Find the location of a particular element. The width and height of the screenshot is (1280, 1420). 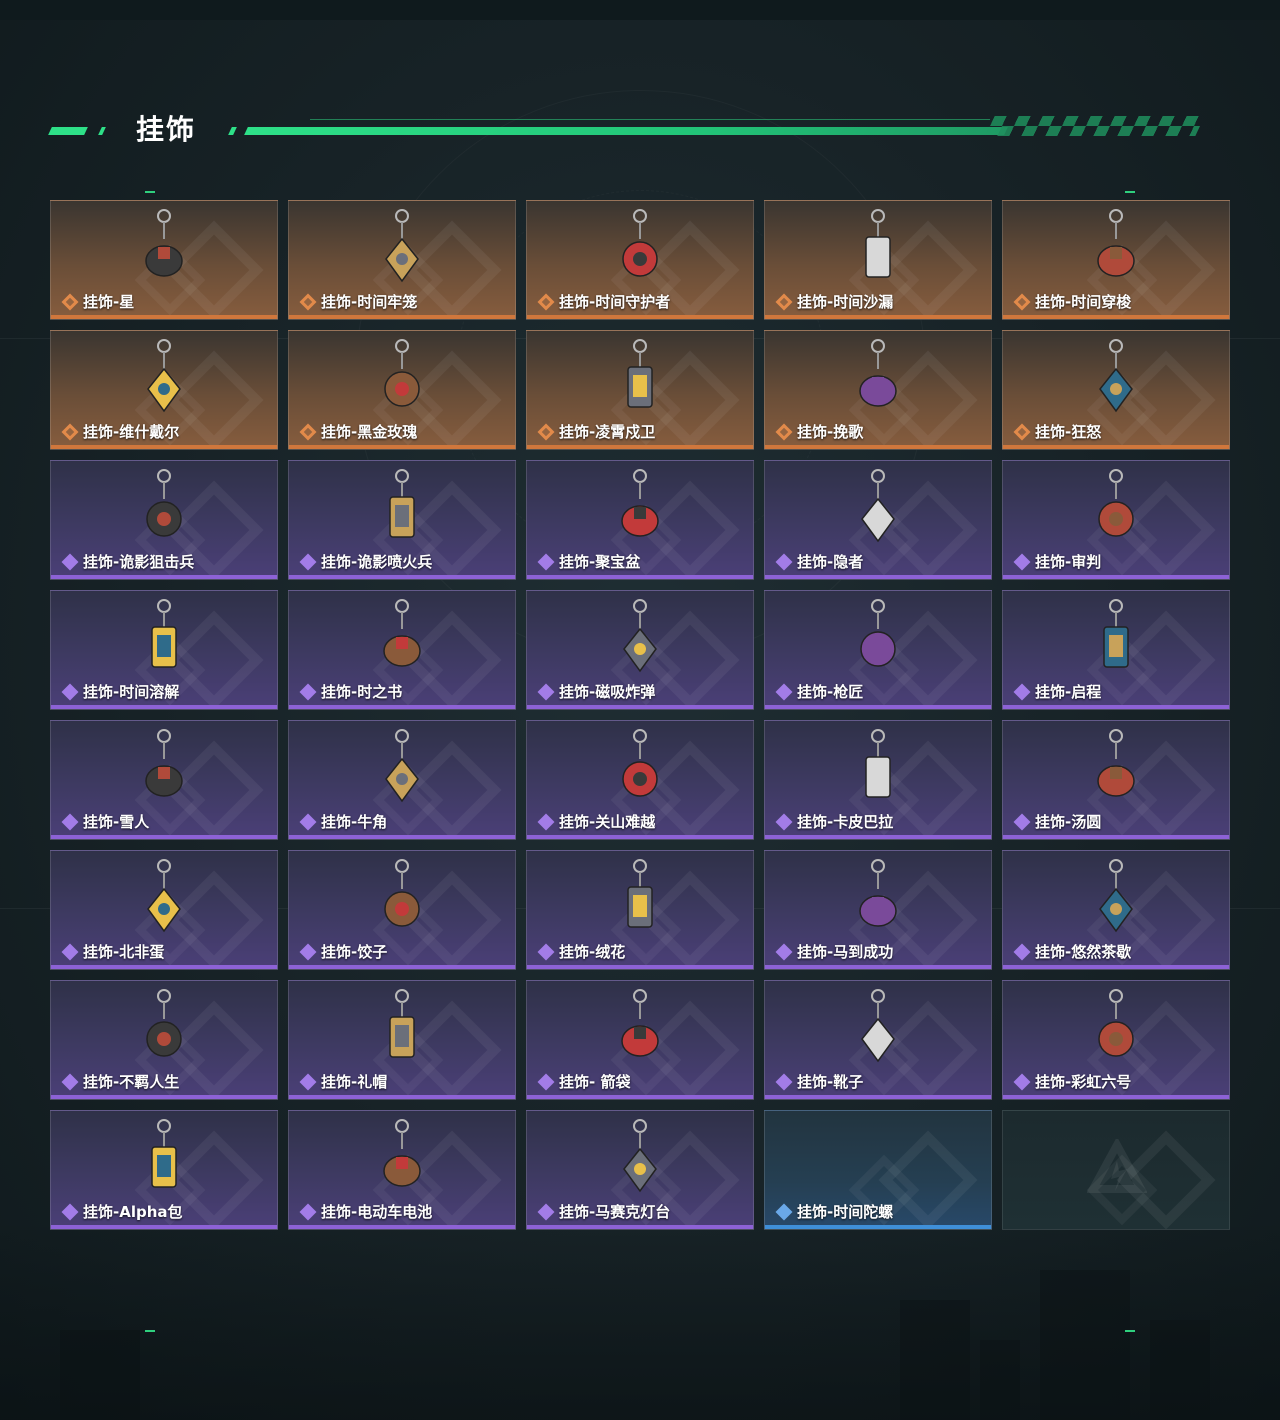

fedora-charm-icon is located at coordinates (402, 1029).